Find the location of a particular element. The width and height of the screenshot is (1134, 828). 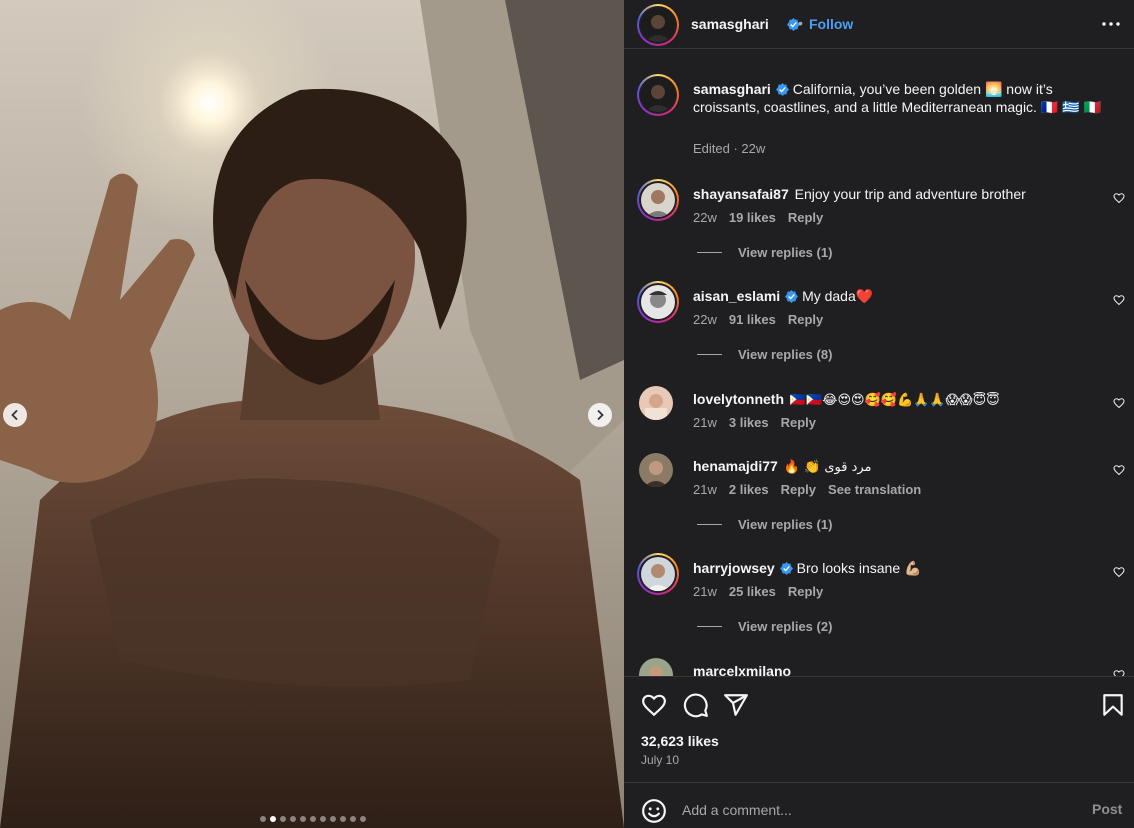

comment-text: henamajdi77 🔥 👏 مرد قوی is located at coordinates (903, 467).